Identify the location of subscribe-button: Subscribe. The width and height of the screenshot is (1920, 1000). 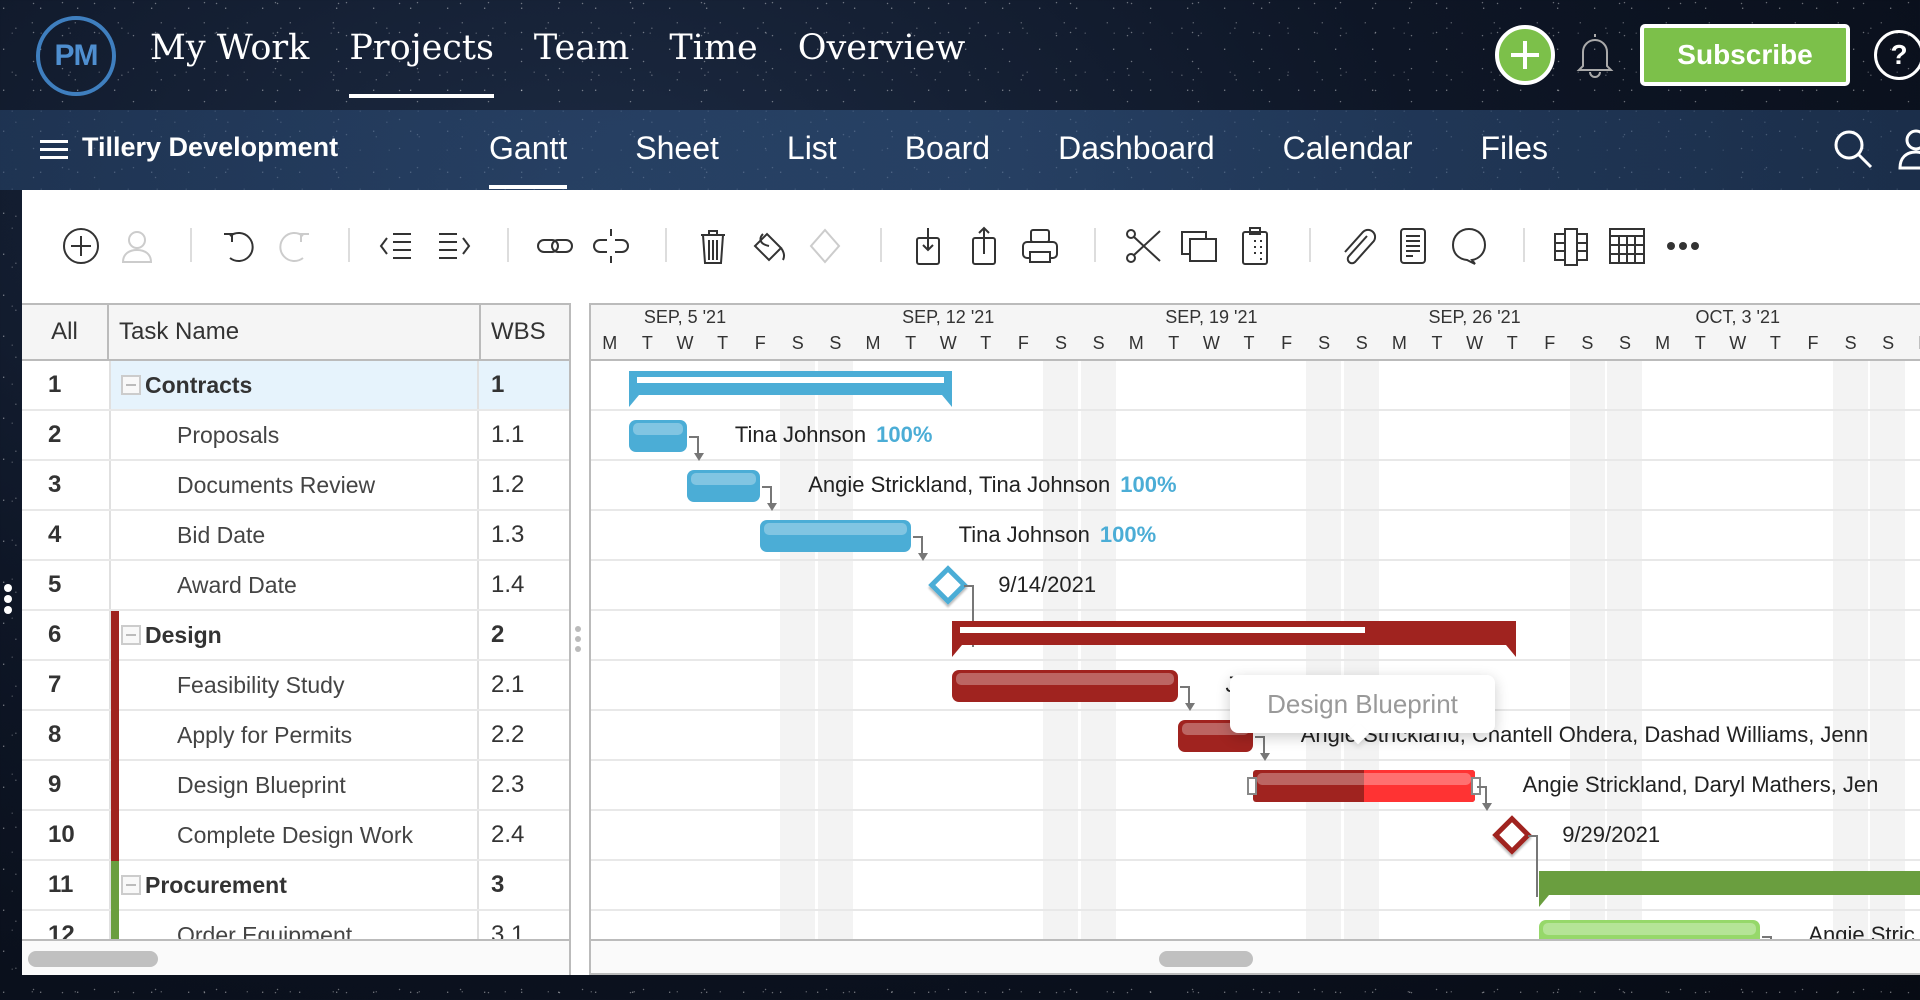
(1745, 55).